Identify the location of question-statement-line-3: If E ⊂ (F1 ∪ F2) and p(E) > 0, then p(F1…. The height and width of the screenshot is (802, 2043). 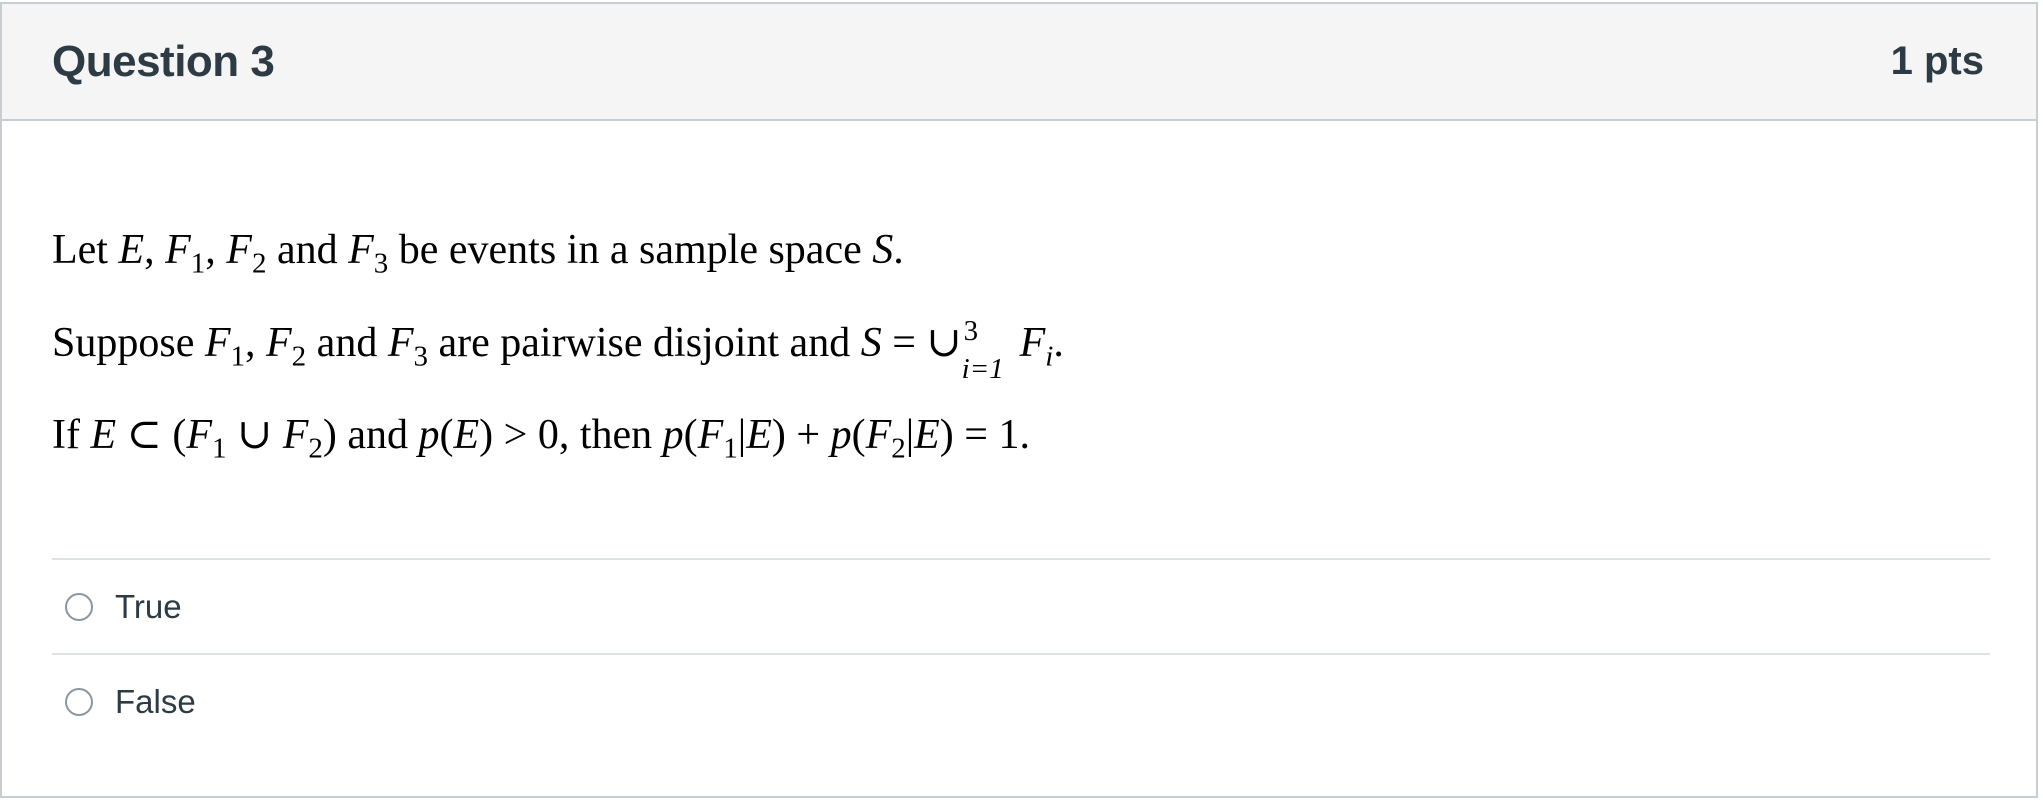
(541, 438).